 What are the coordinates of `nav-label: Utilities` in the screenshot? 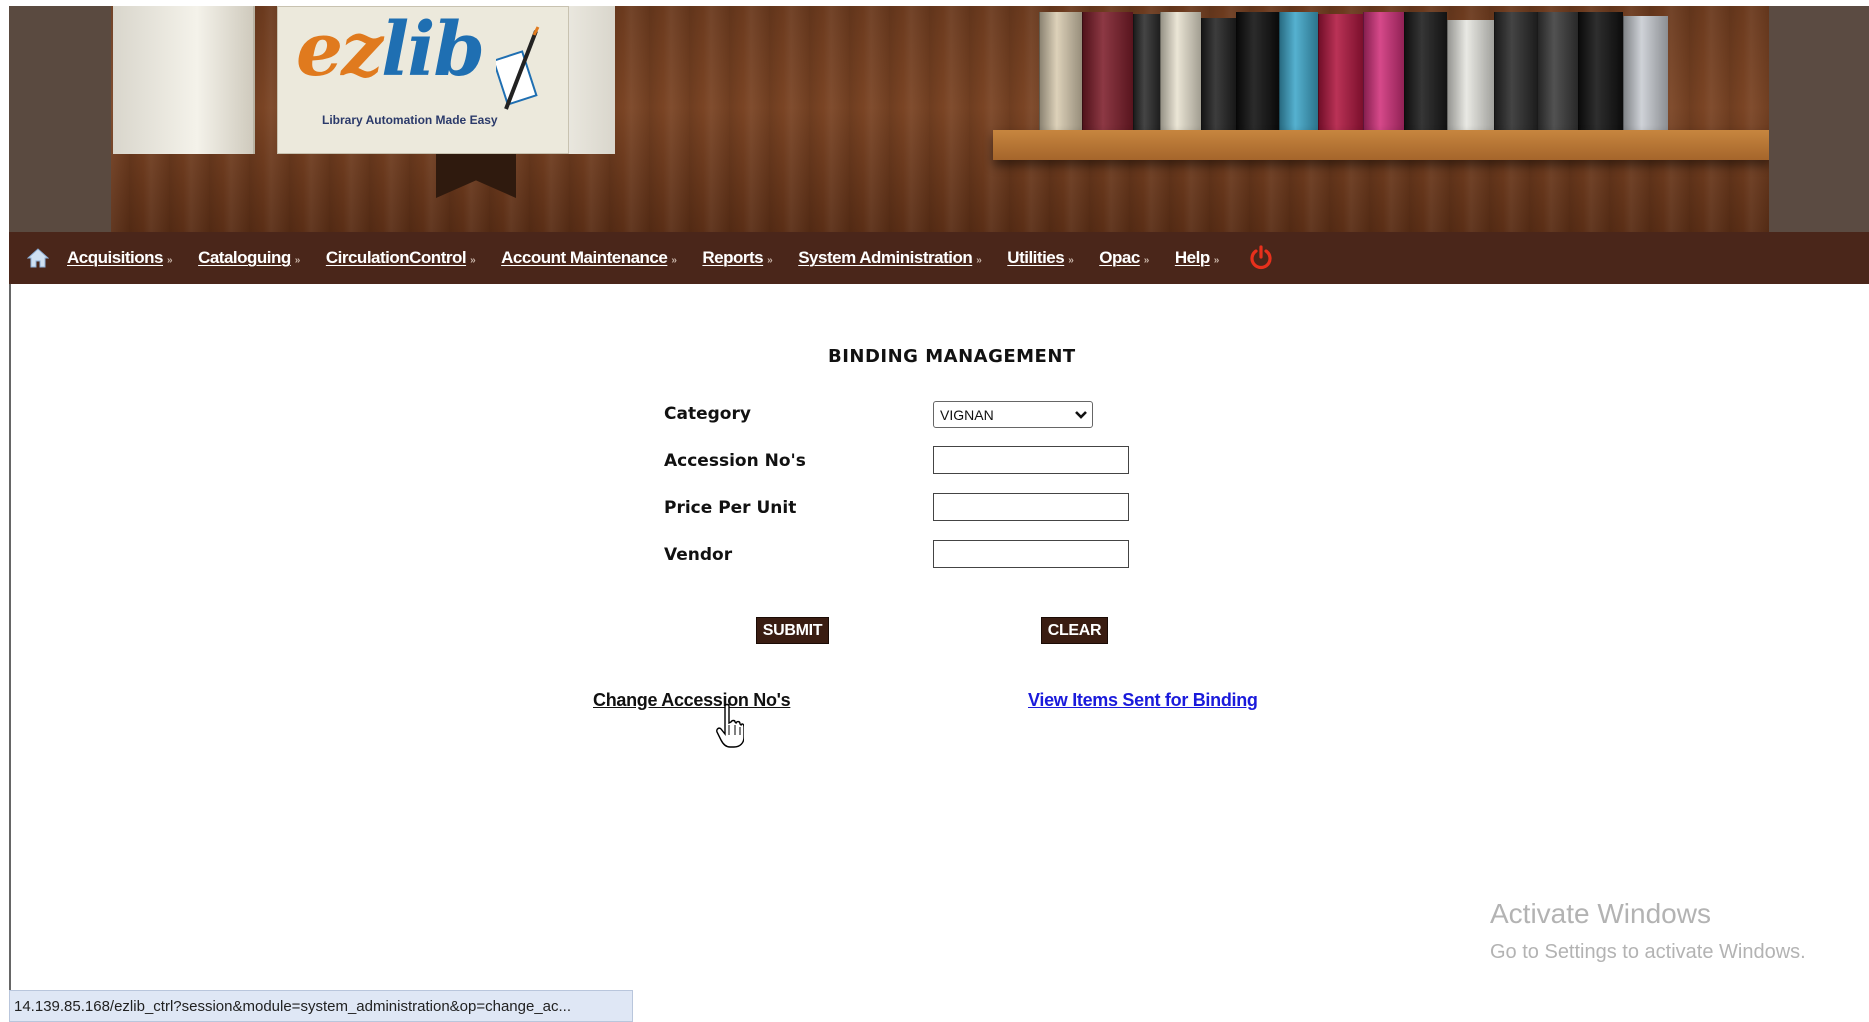 It's located at (1036, 257).